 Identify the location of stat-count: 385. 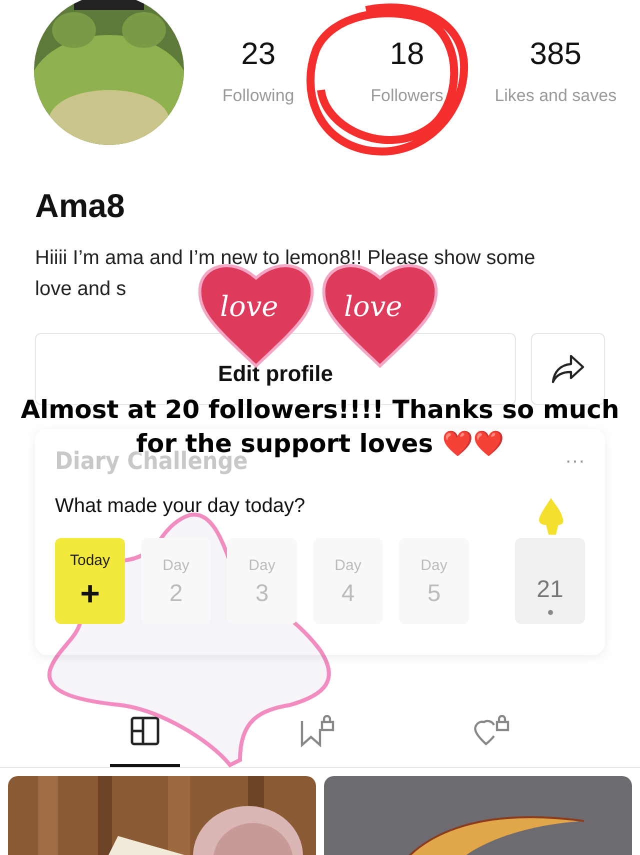
(556, 54).